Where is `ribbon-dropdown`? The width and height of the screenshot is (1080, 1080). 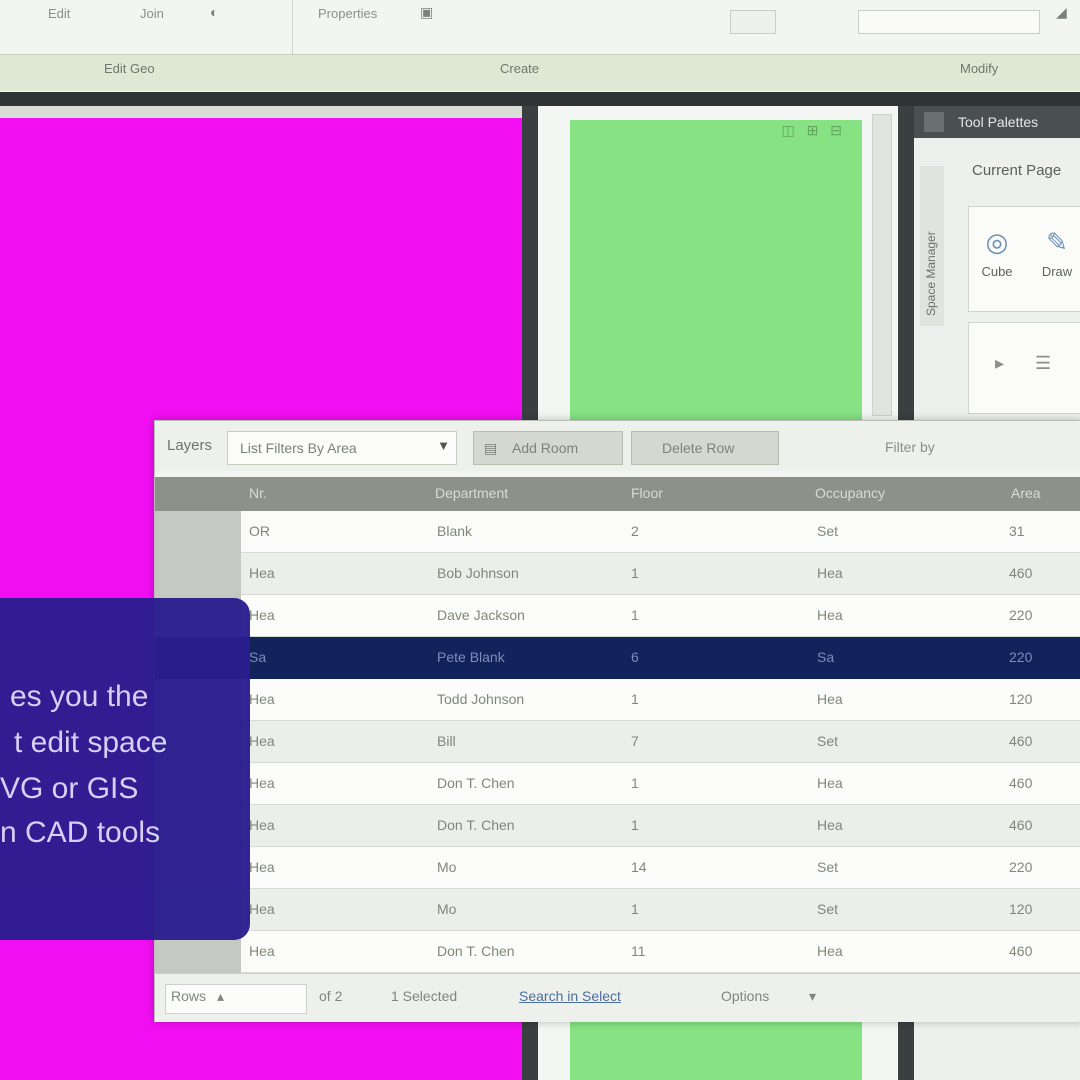 ribbon-dropdown is located at coordinates (753, 22).